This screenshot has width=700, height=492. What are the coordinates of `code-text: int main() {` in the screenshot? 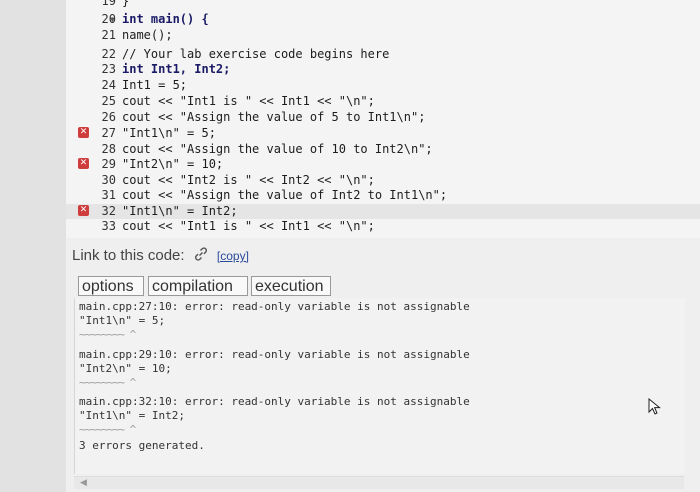 It's located at (165, 19).